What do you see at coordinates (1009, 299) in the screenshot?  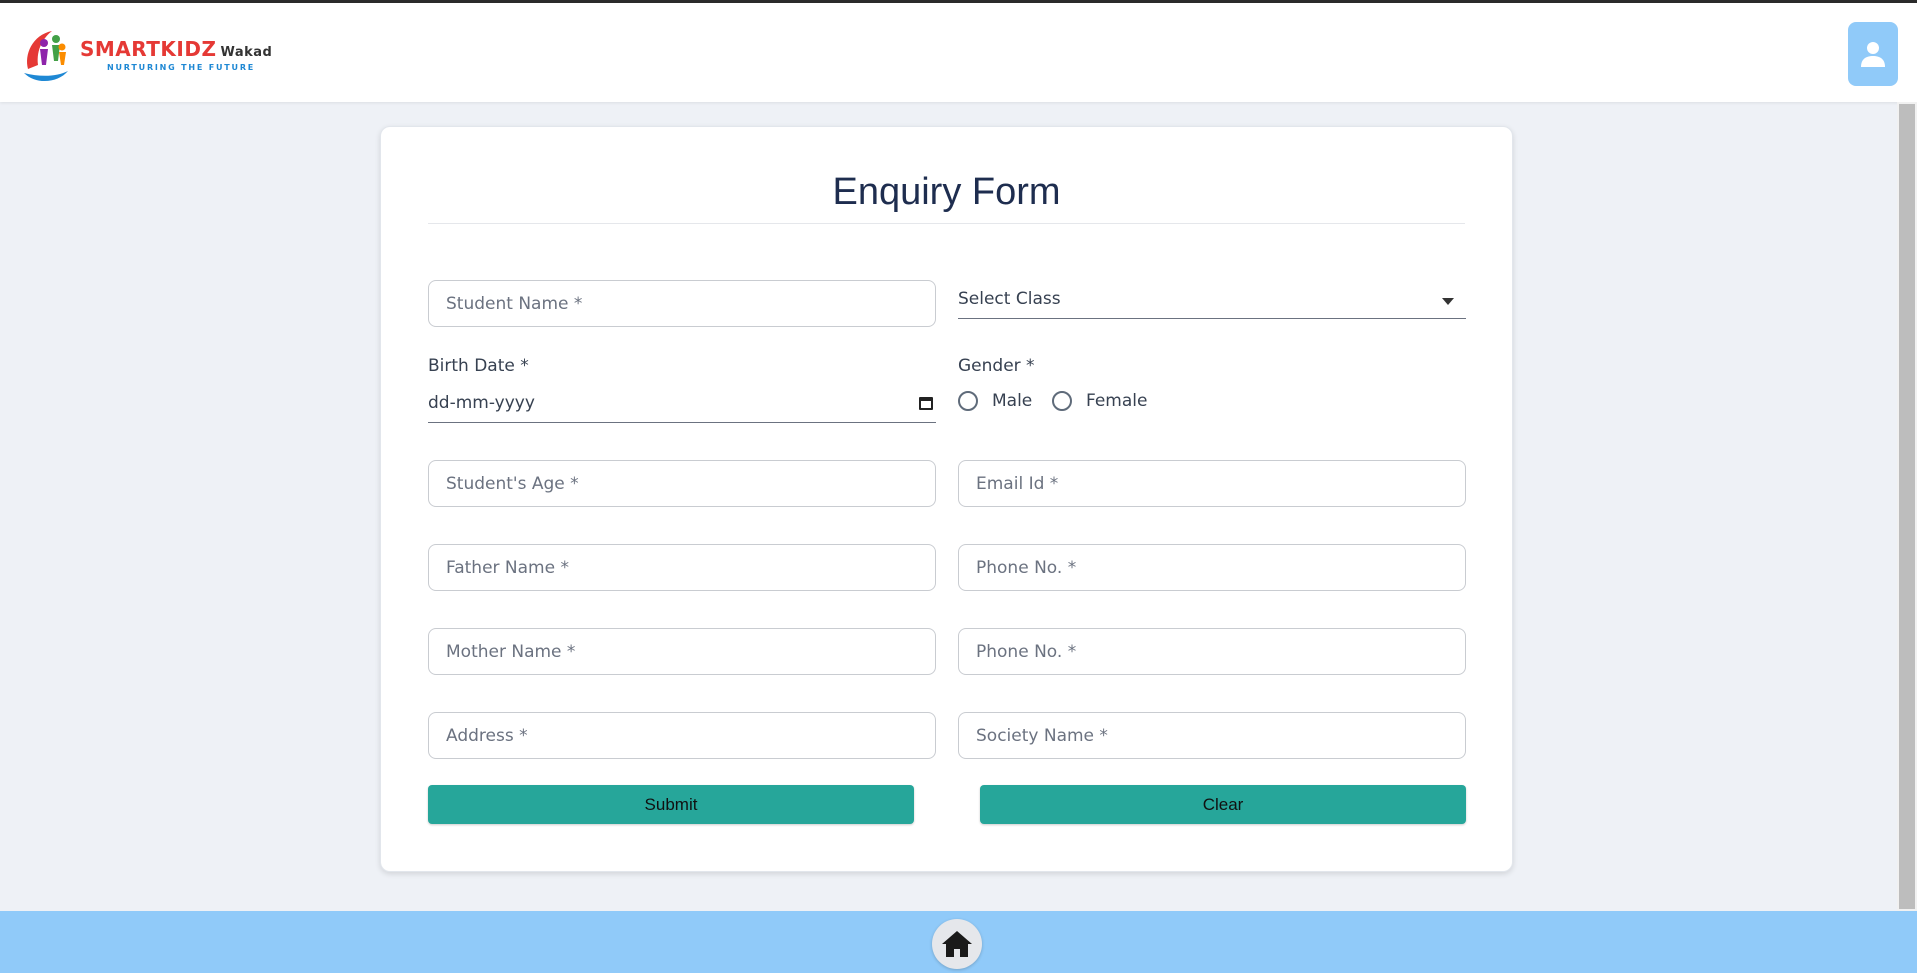 I see `select-class-value: Select Class` at bounding box center [1009, 299].